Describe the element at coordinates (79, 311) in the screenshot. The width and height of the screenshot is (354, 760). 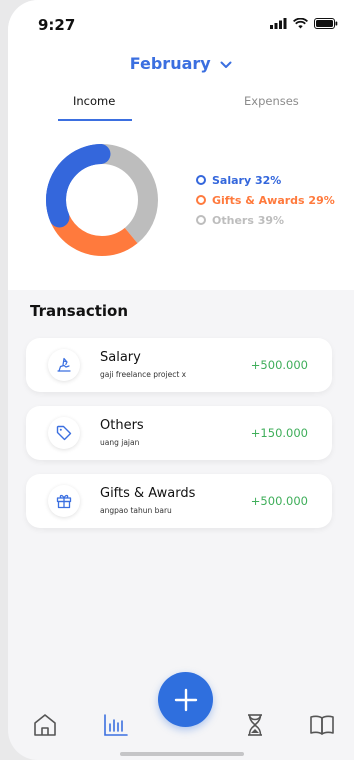
I see `section-title-transaction: Transaction` at that location.